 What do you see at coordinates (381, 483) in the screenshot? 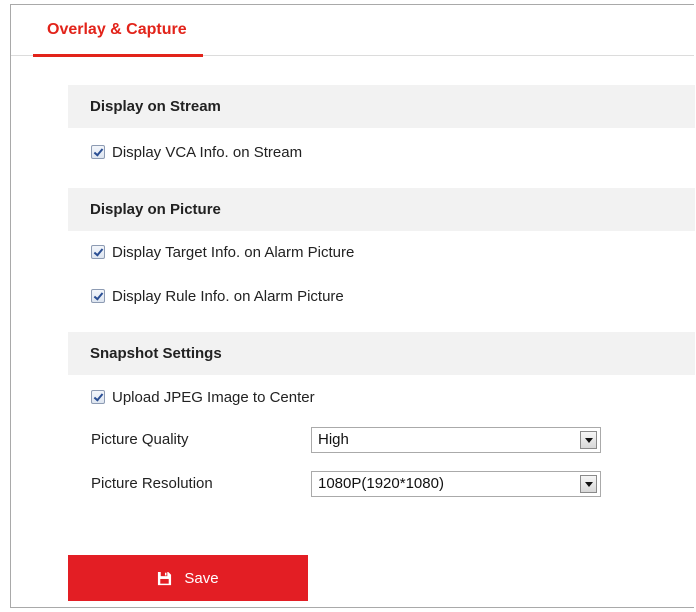
I see `picture-resolution-value: 1080P(1920*1080)` at bounding box center [381, 483].